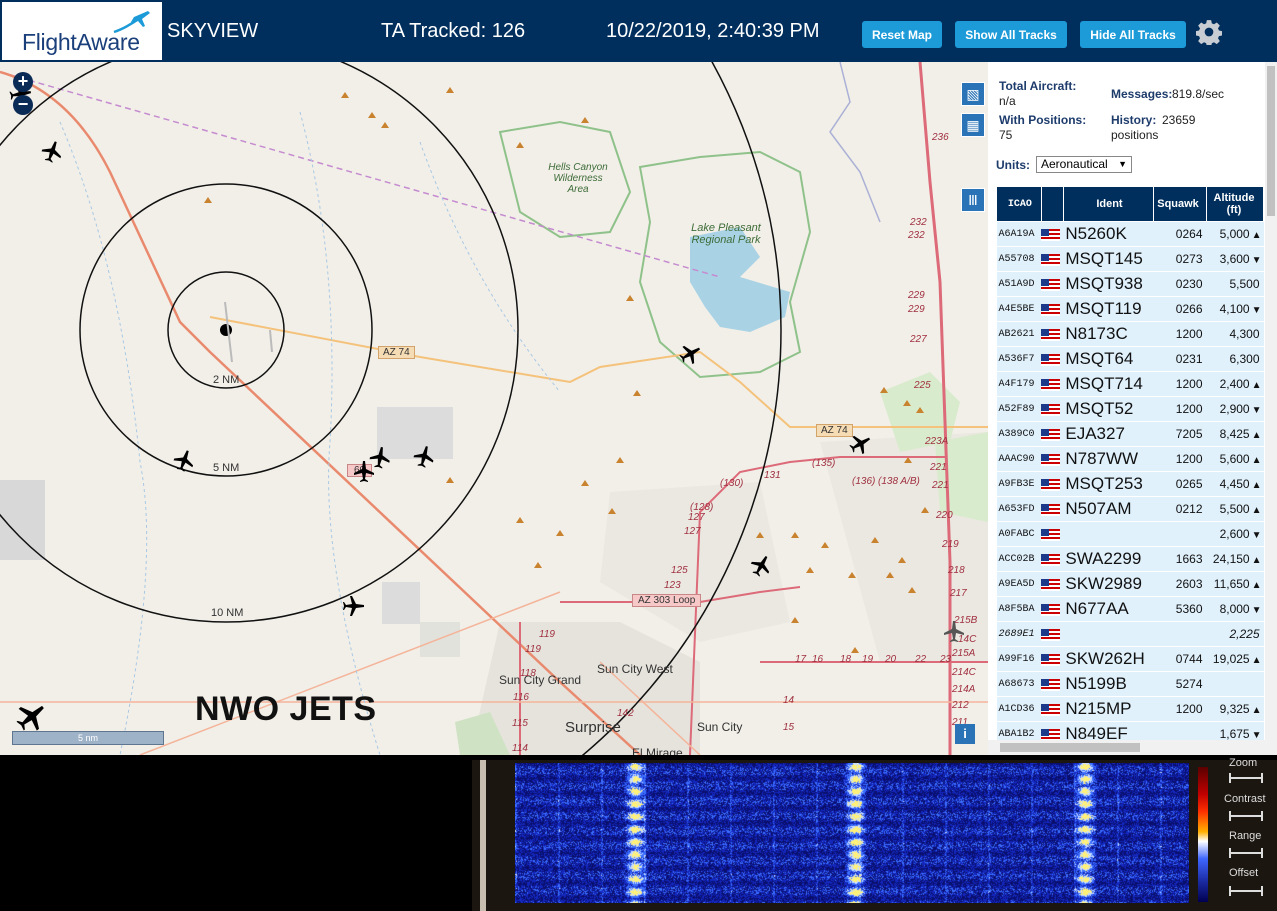 The height and width of the screenshot is (911, 1277). Describe the element at coordinates (1019, 259) in the screenshot. I see `icao-cell: A55708` at that location.